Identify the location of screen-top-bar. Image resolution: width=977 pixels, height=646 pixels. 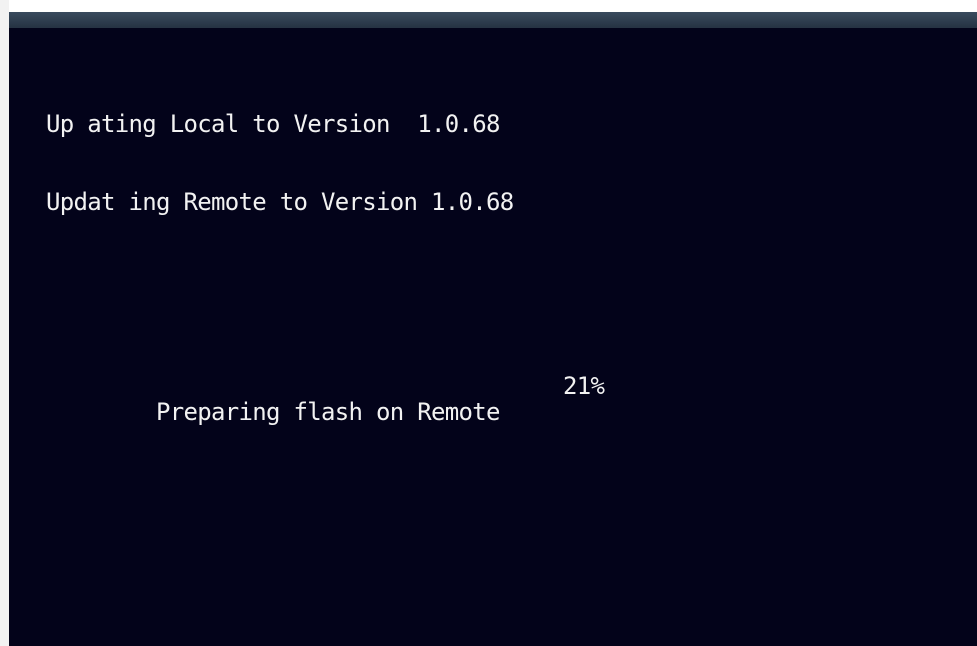
(493, 20).